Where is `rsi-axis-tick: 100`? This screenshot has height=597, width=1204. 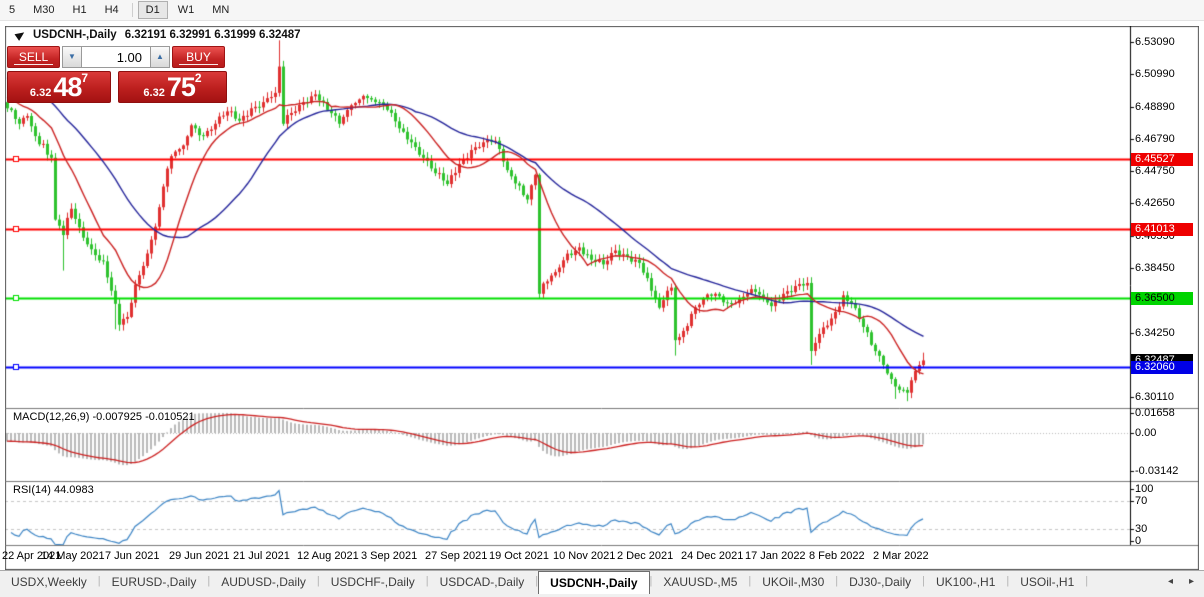
rsi-axis-tick: 100 is located at coordinates (1144, 489).